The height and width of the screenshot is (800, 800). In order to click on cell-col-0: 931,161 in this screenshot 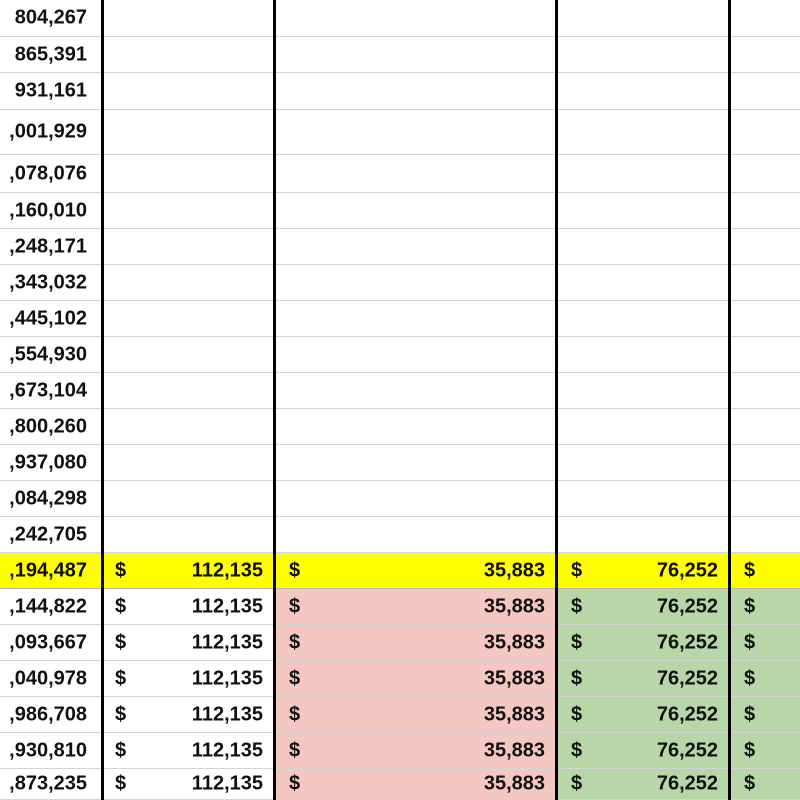, I will do `click(50, 91)`.